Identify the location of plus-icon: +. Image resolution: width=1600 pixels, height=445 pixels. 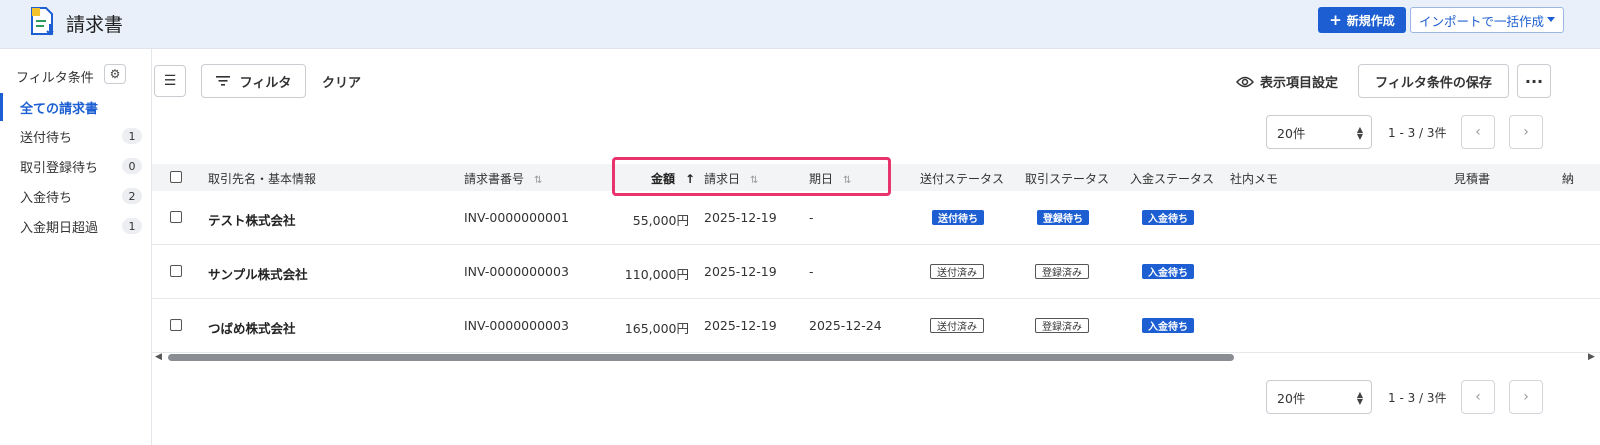
(1335, 19).